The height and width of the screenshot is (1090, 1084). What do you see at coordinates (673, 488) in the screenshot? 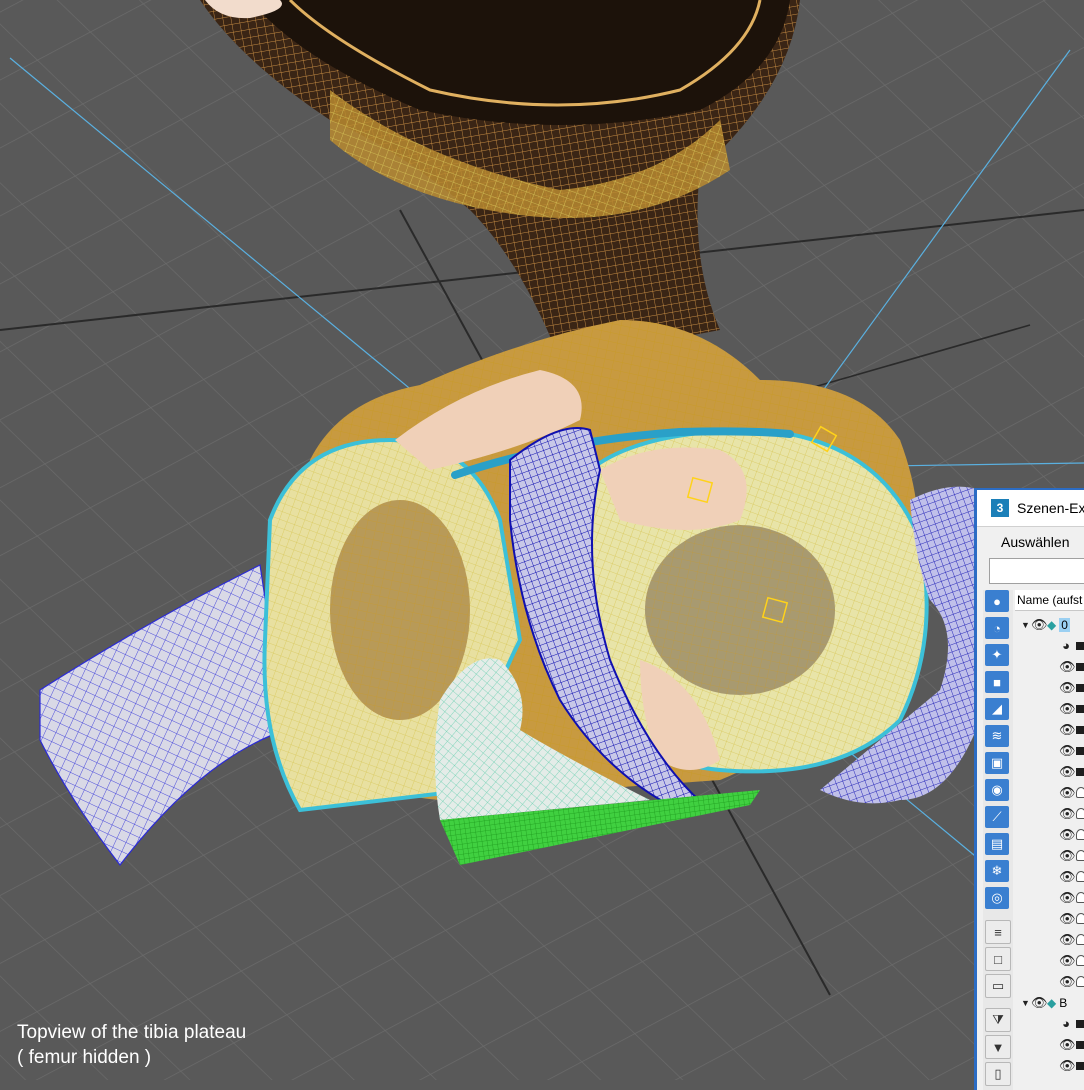
I see `cartilage-patch` at bounding box center [673, 488].